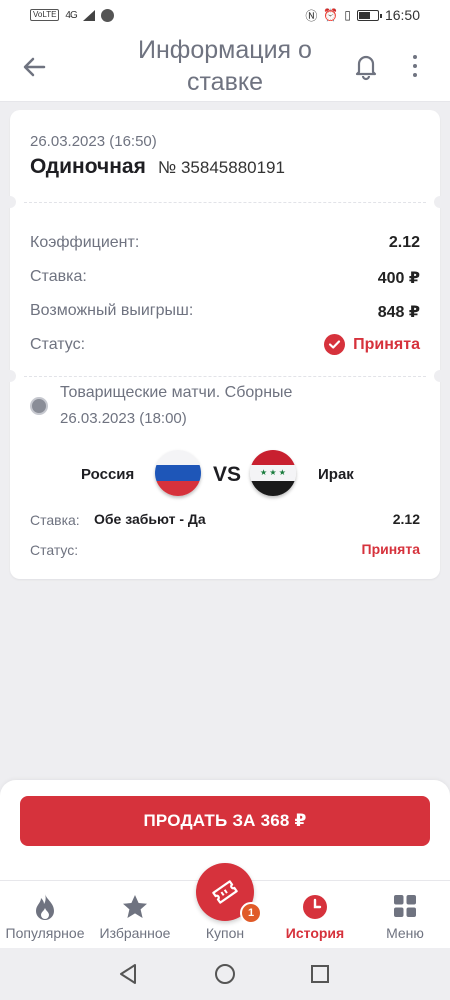 This screenshot has height=1000, width=450. I want to click on pick-label: Ставка:, so click(55, 520).